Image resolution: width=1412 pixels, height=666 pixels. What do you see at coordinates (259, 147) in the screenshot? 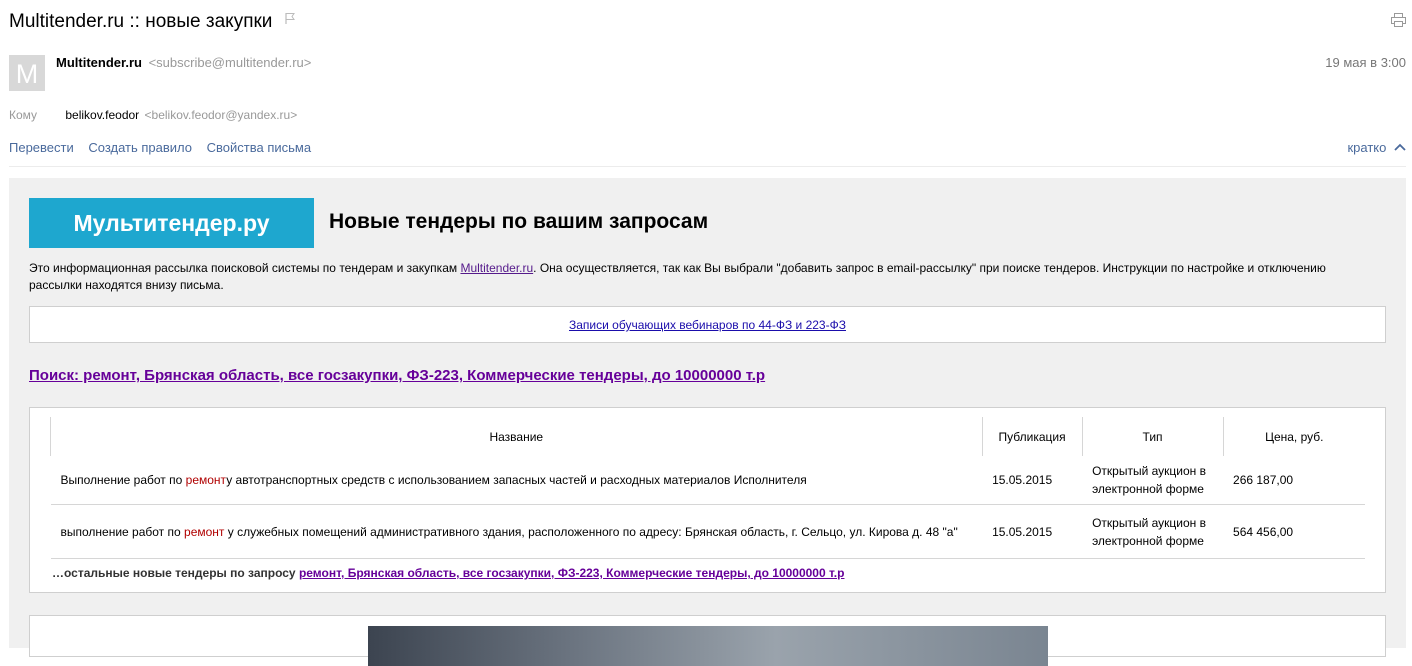
I see `email-properties-link: Свойства письма` at bounding box center [259, 147].